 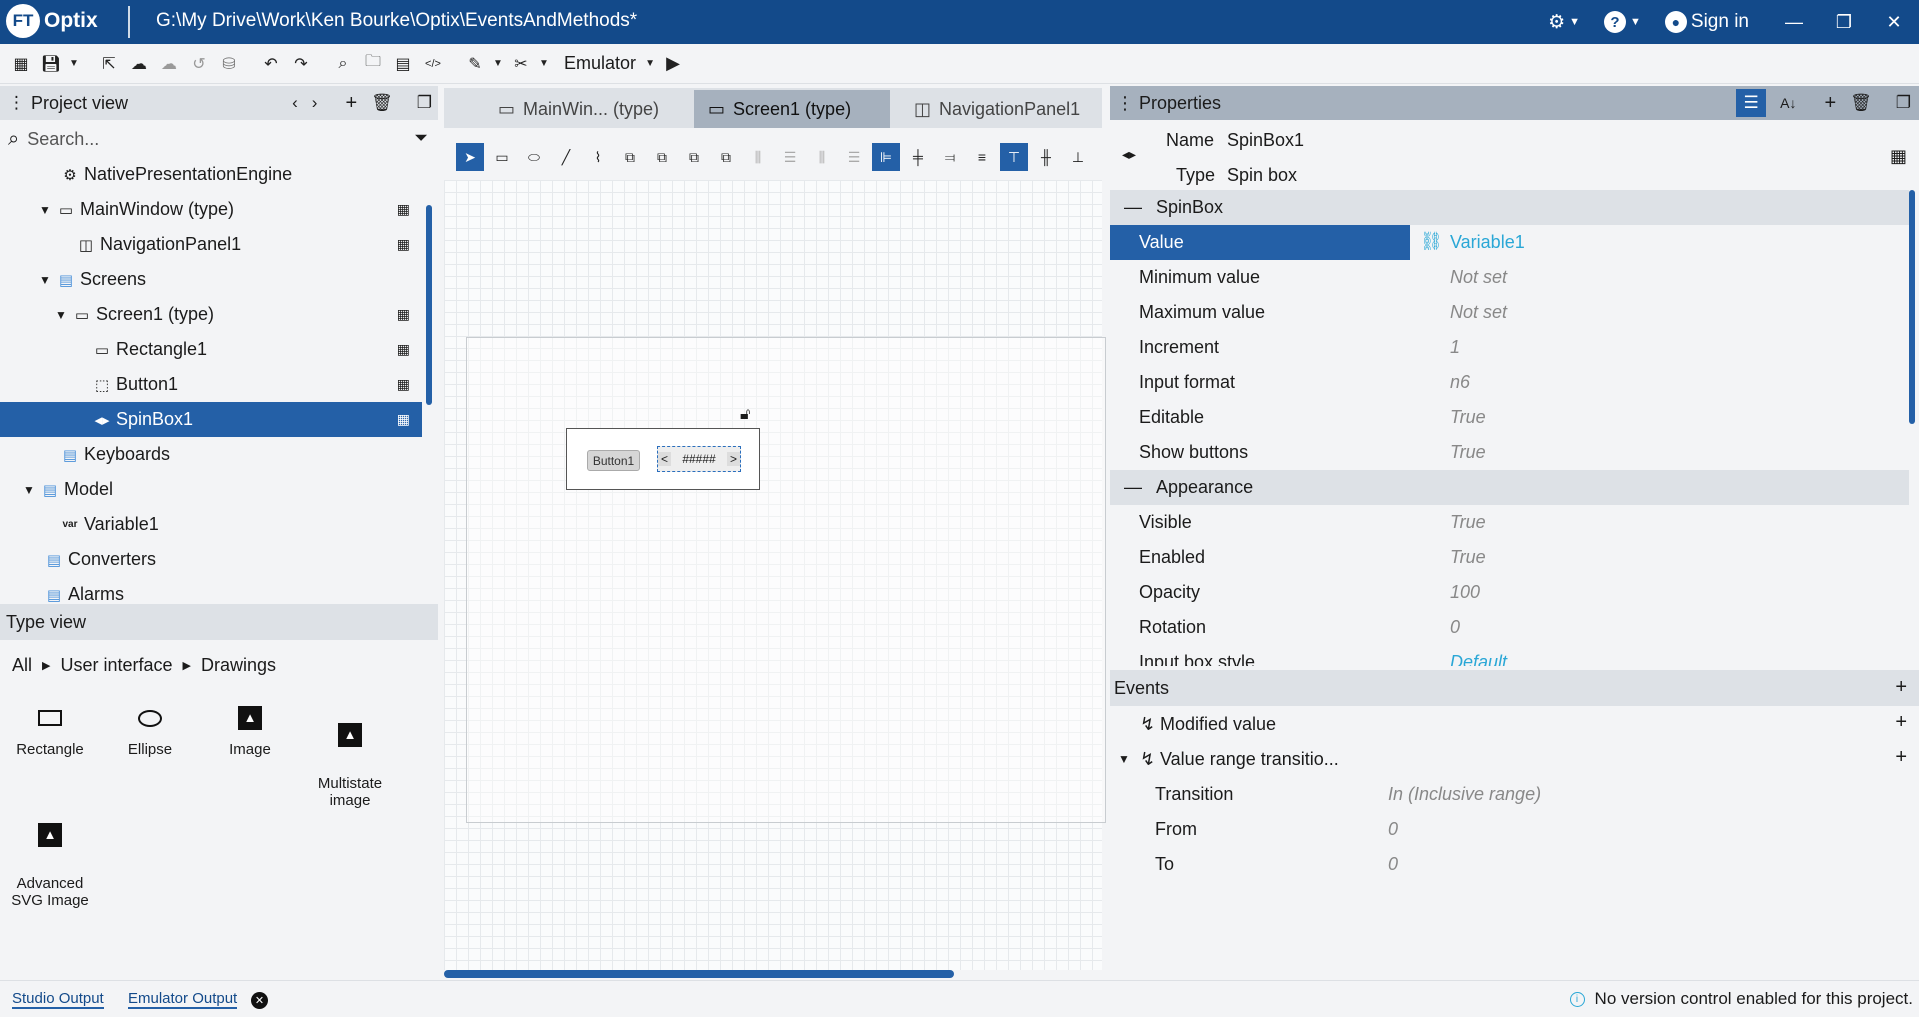 What do you see at coordinates (1465, 592) in the screenshot?
I see `prop-val: 100` at bounding box center [1465, 592].